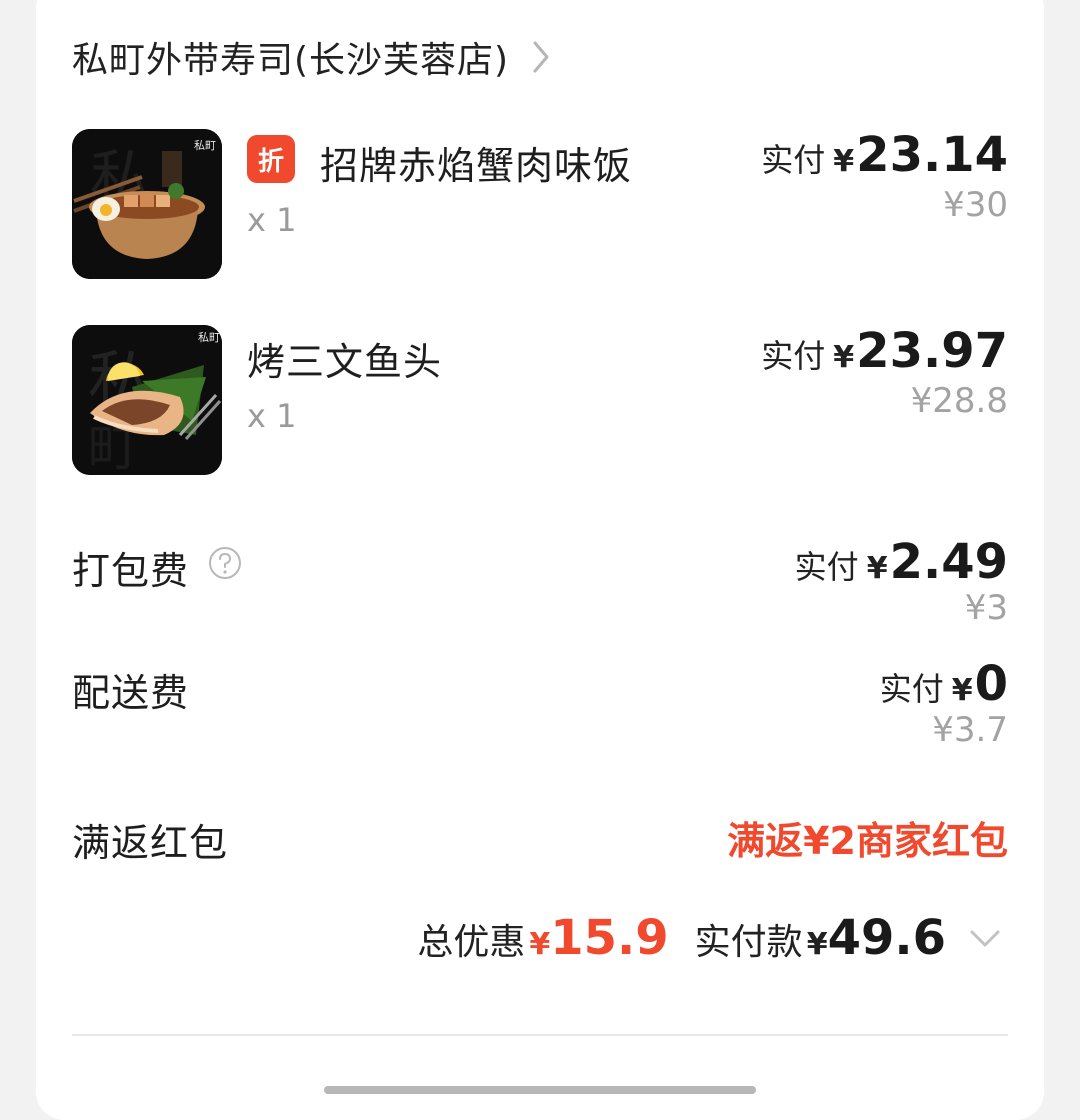 This screenshot has width=1080, height=1120. Describe the element at coordinates (975, 205) in the screenshot. I see `original-price: ¥30` at that location.